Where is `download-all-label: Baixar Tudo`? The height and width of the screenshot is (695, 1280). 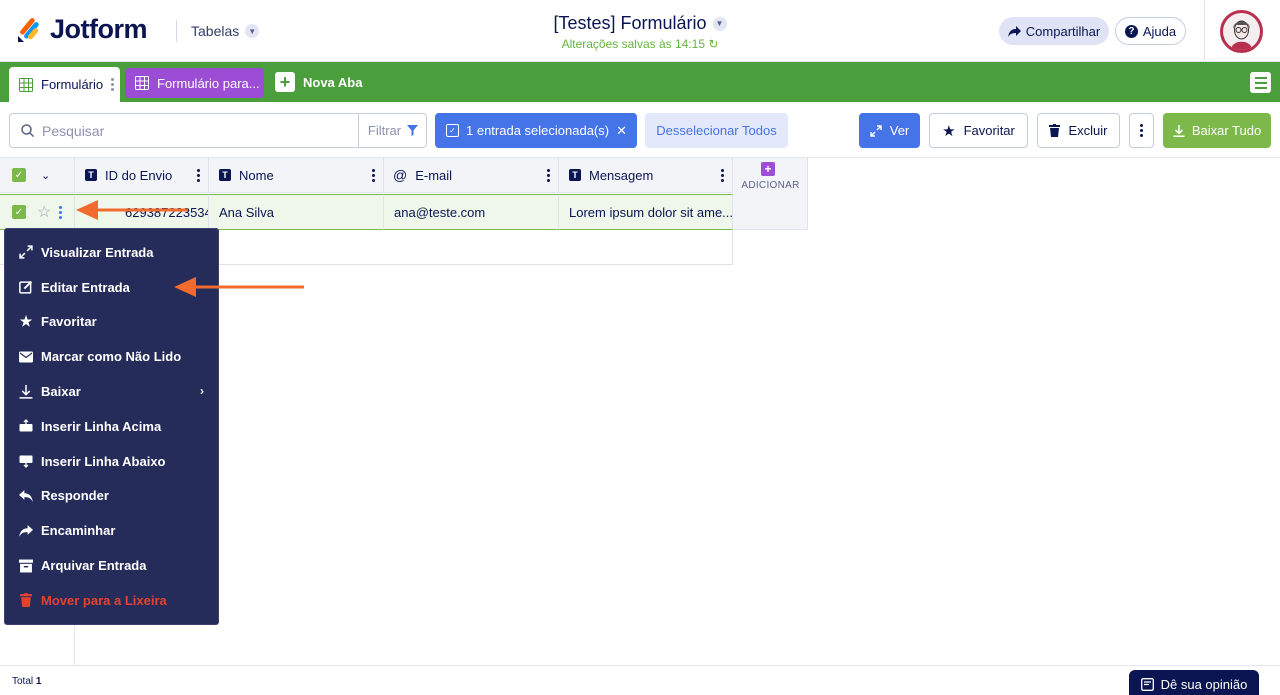 download-all-label: Baixar Tudo is located at coordinates (1226, 130).